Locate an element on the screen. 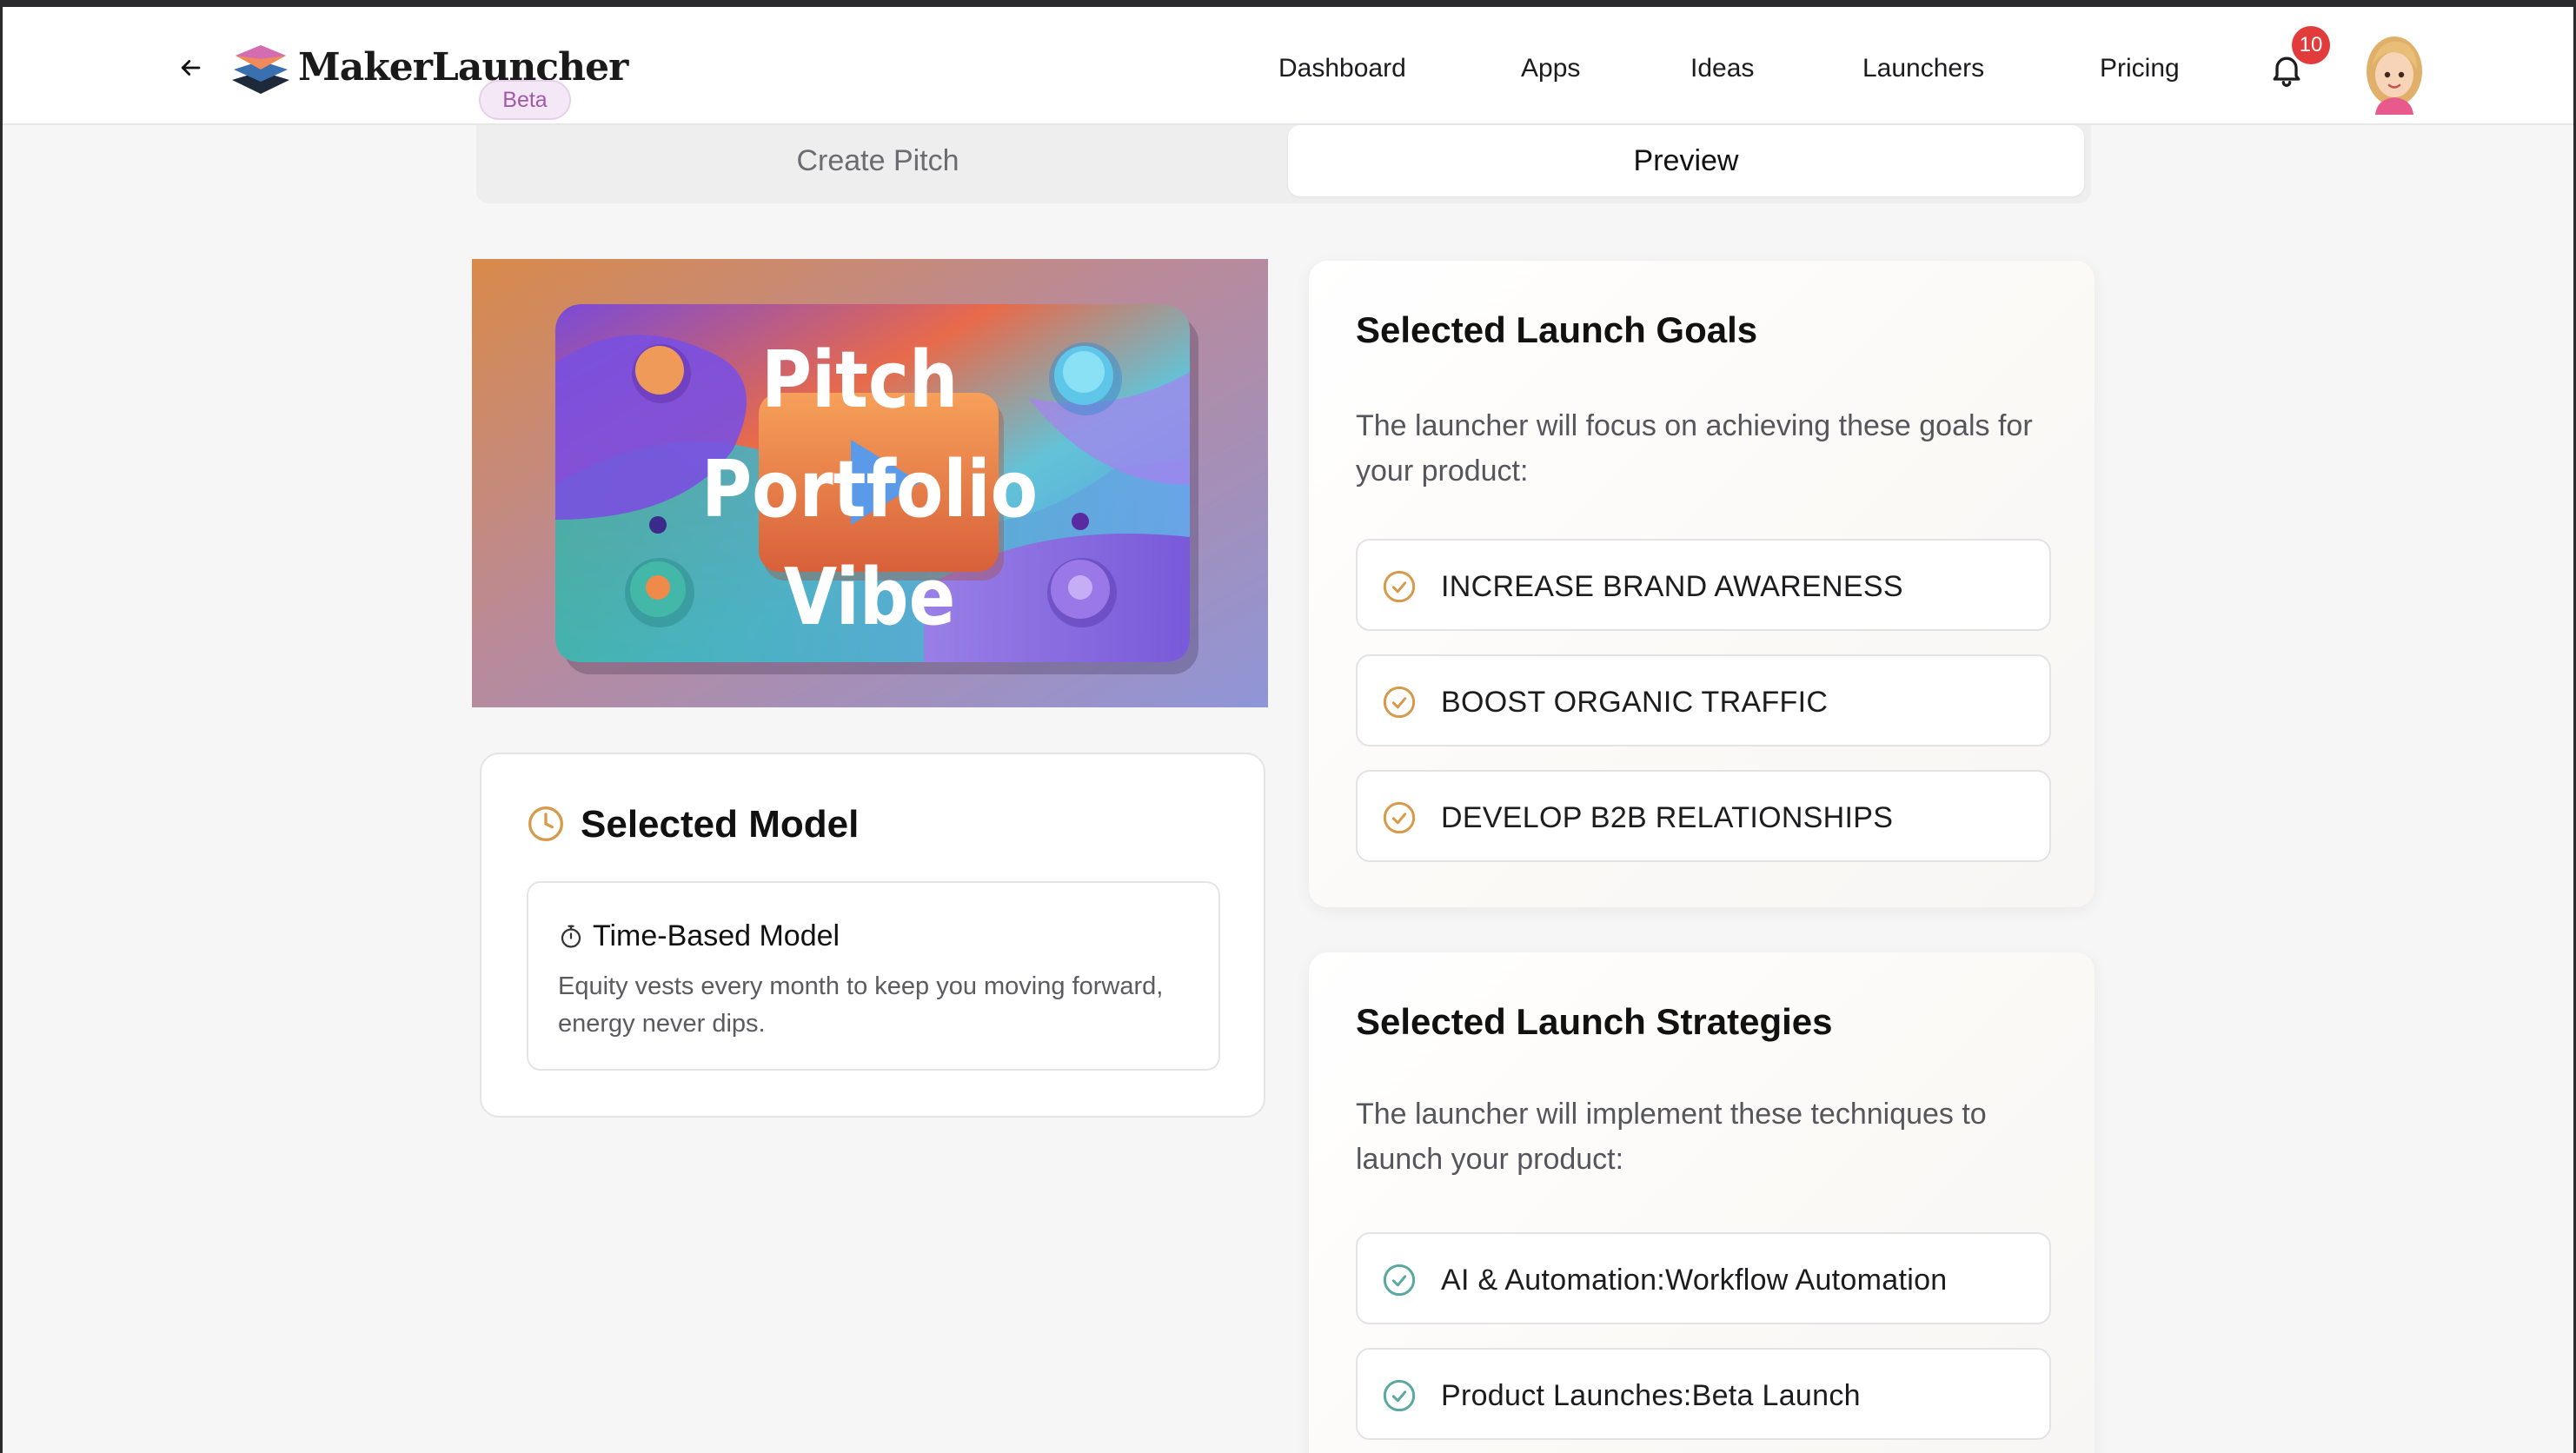  goal-item: BOOST ORGANIC TRAFFIC is located at coordinates (1703, 700).